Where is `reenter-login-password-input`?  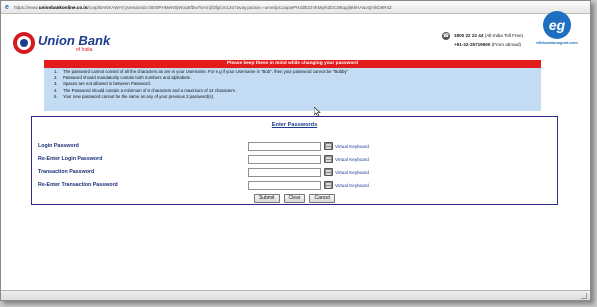 reenter-login-password-input is located at coordinates (284, 159).